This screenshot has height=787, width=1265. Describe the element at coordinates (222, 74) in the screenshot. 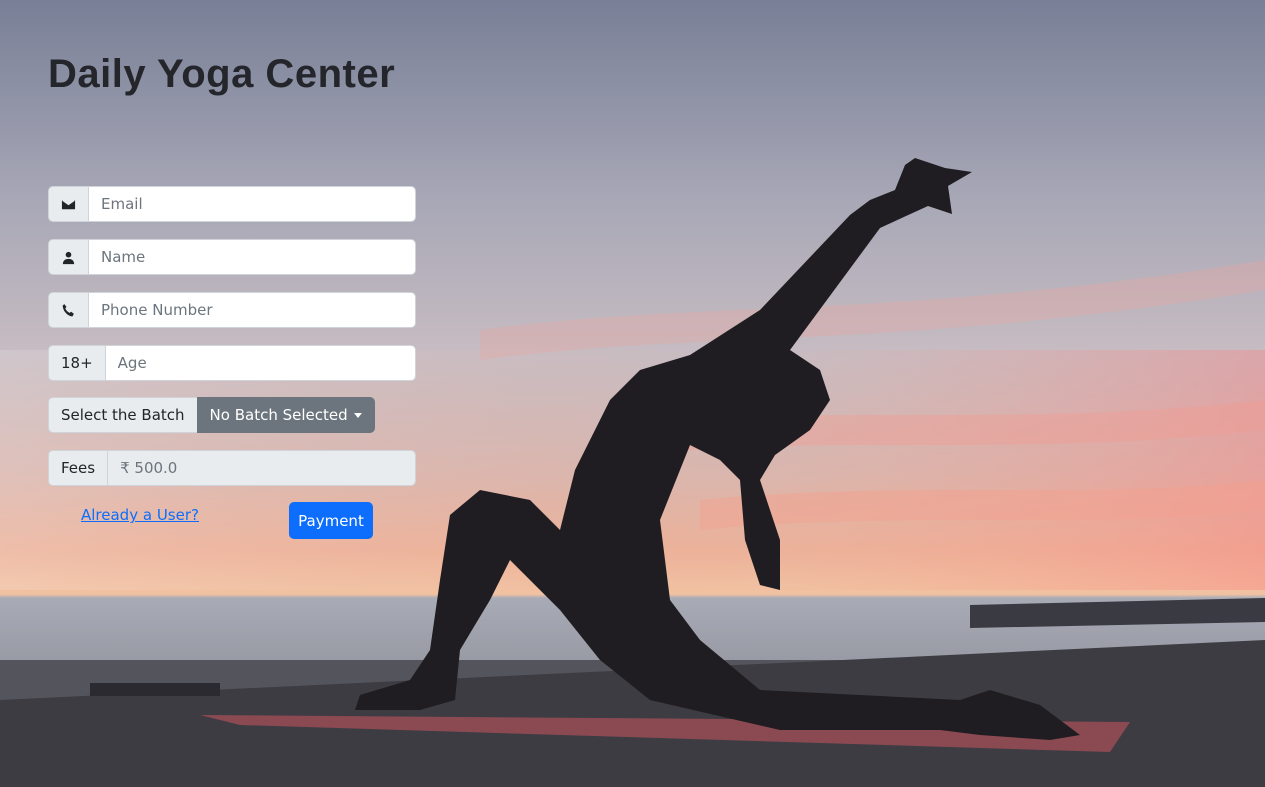

I see `page-title: Daily Yoga Center` at that location.